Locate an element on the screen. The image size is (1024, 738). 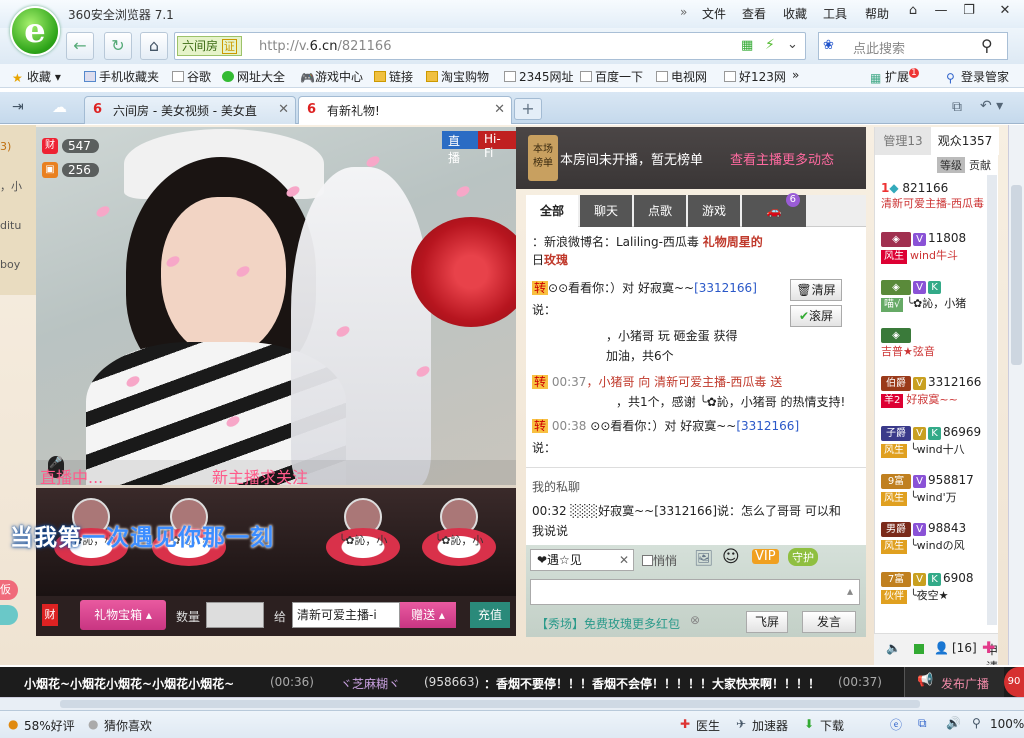
bookmark-taobao: 淘宝购物 is located at coordinates (457, 76).